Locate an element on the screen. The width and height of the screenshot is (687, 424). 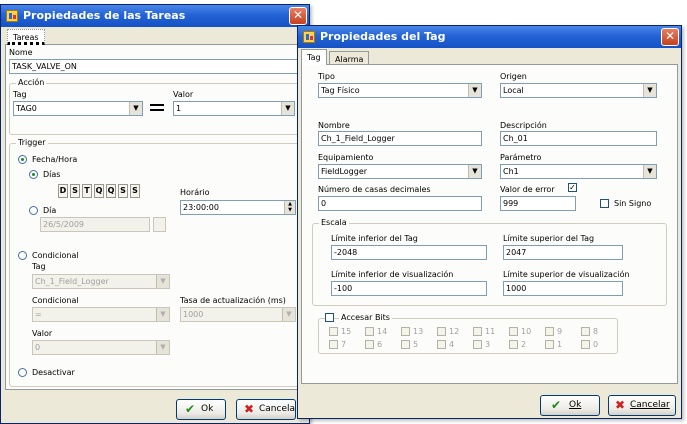
bit-label: 0 is located at coordinates (596, 344).